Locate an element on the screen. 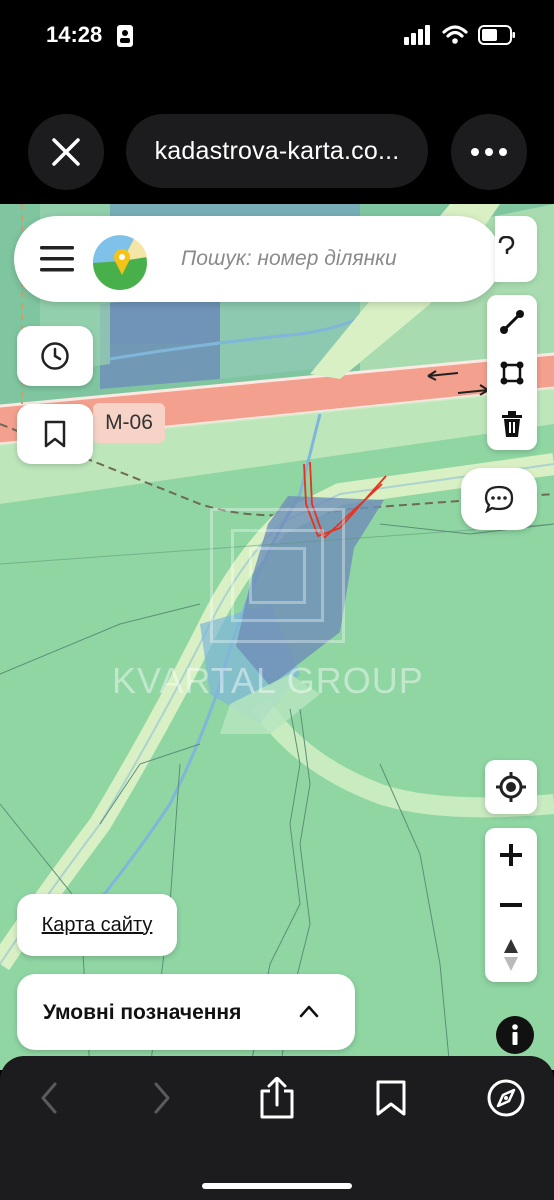 Image resolution: width=554 pixels, height=1200 pixels. share-icon is located at coordinates (277, 1098).